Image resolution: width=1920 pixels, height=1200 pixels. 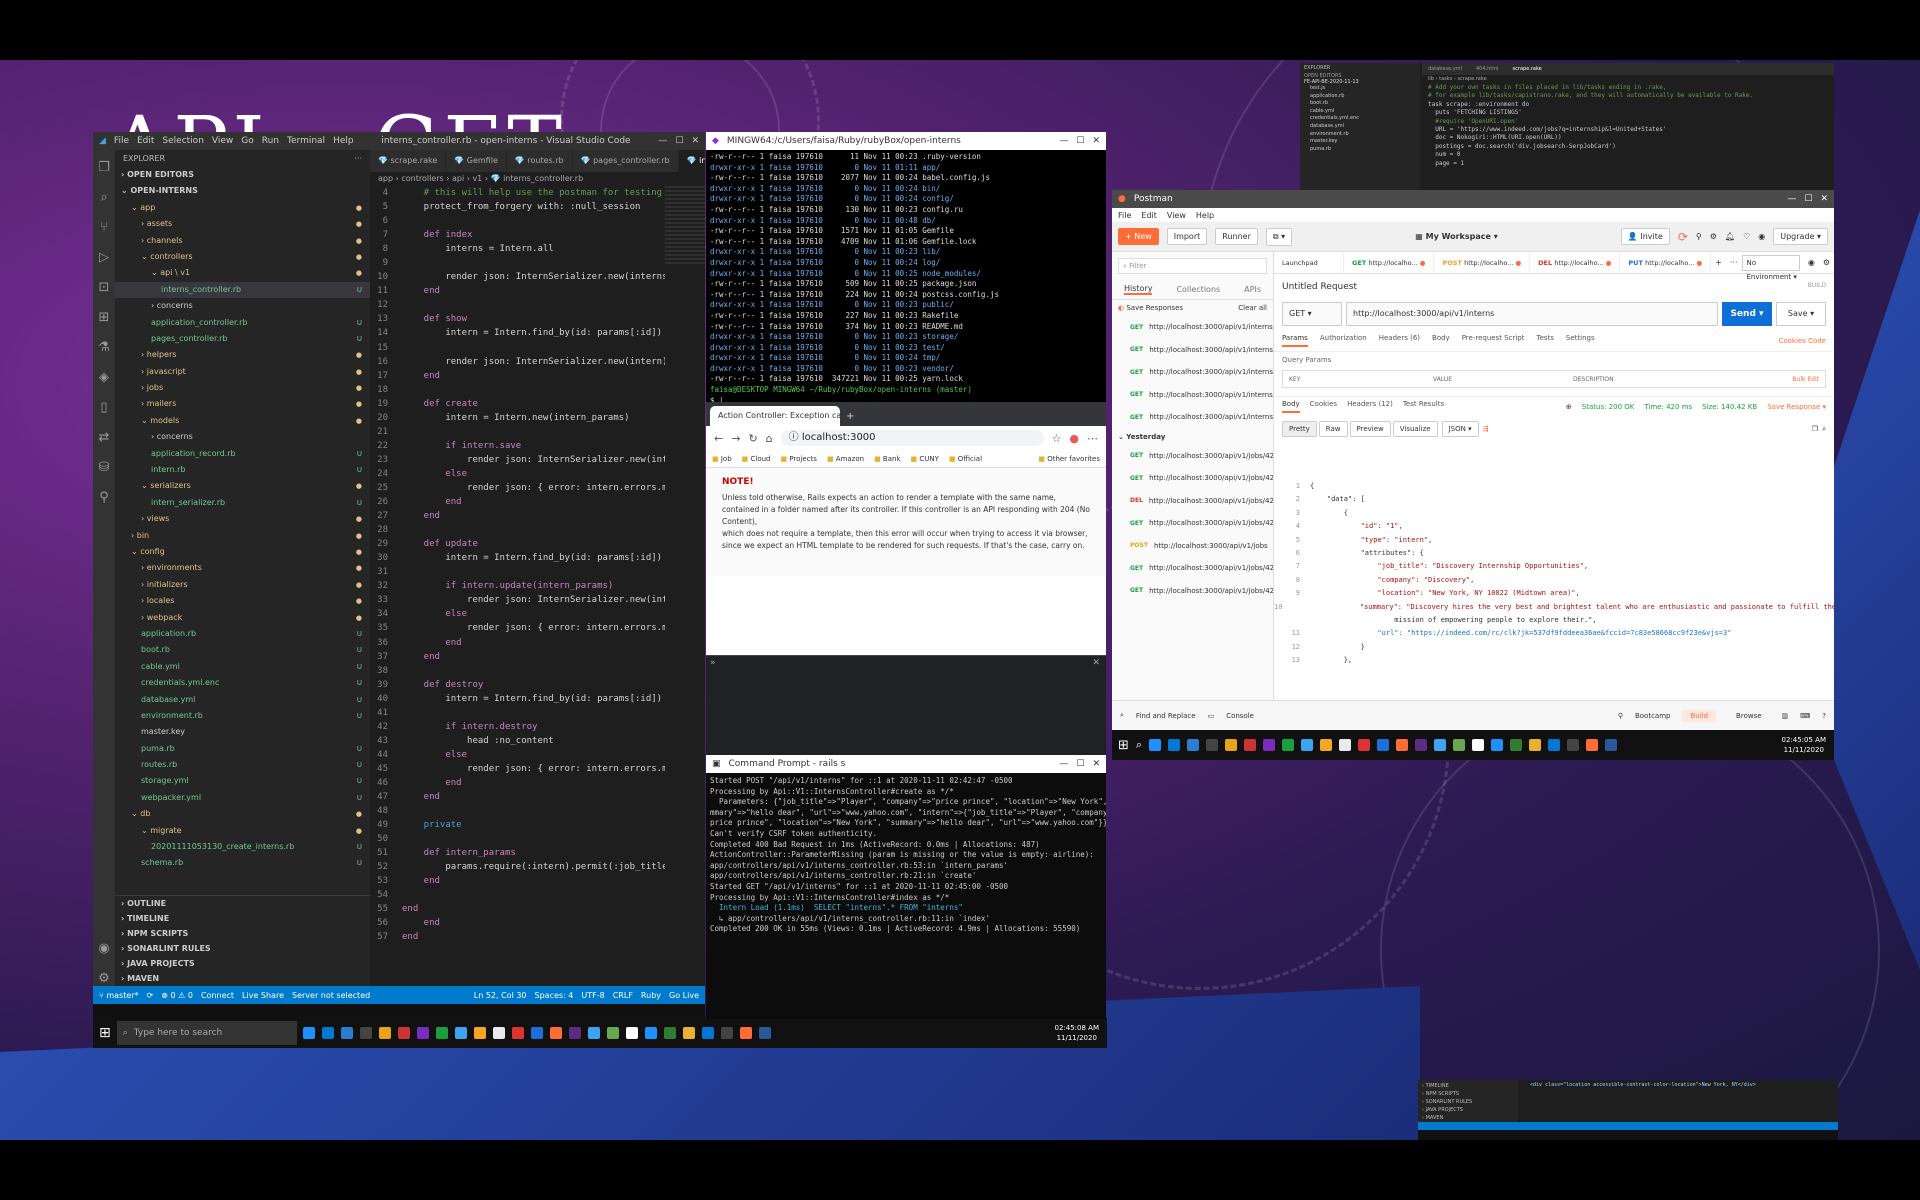 I want to click on env-settings-icon: ⚙, so click(x=1826, y=262).